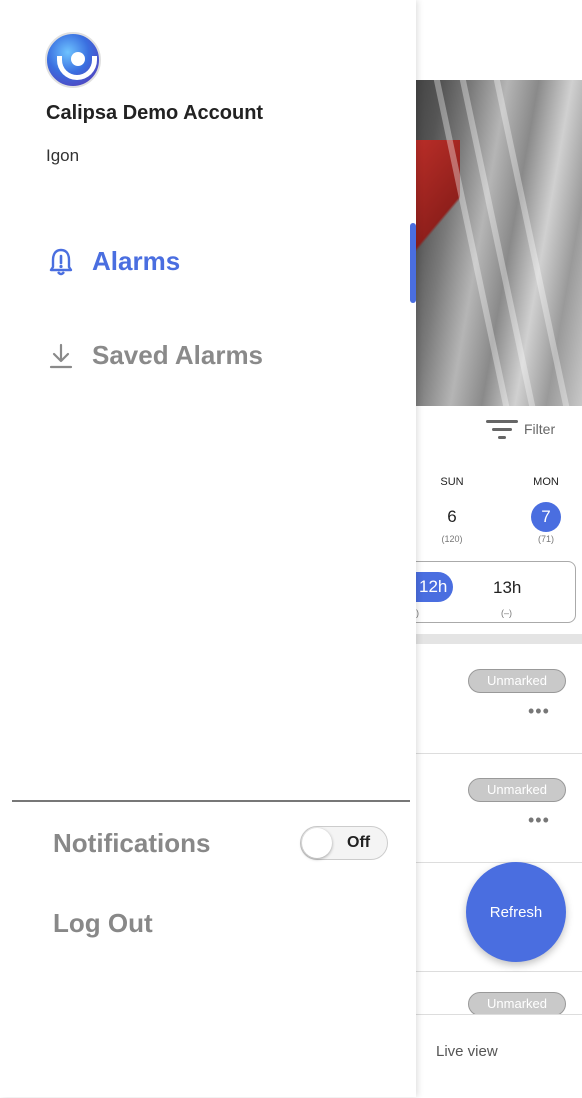 The width and height of the screenshot is (582, 1098). Describe the element at coordinates (132, 843) in the screenshot. I see `notifications-label: Notifications` at that location.